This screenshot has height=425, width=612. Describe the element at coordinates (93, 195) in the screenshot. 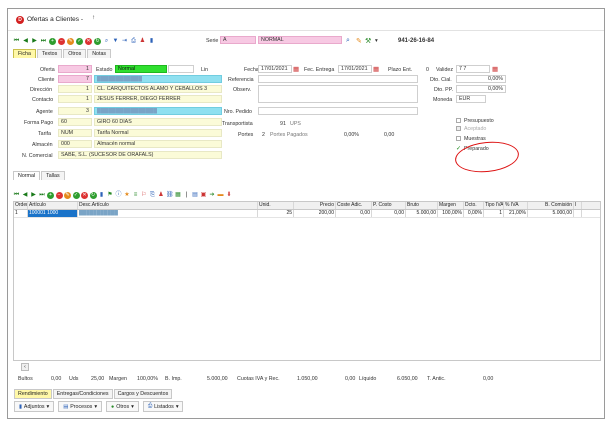

I see `refresh-line-icon: ↻` at that location.